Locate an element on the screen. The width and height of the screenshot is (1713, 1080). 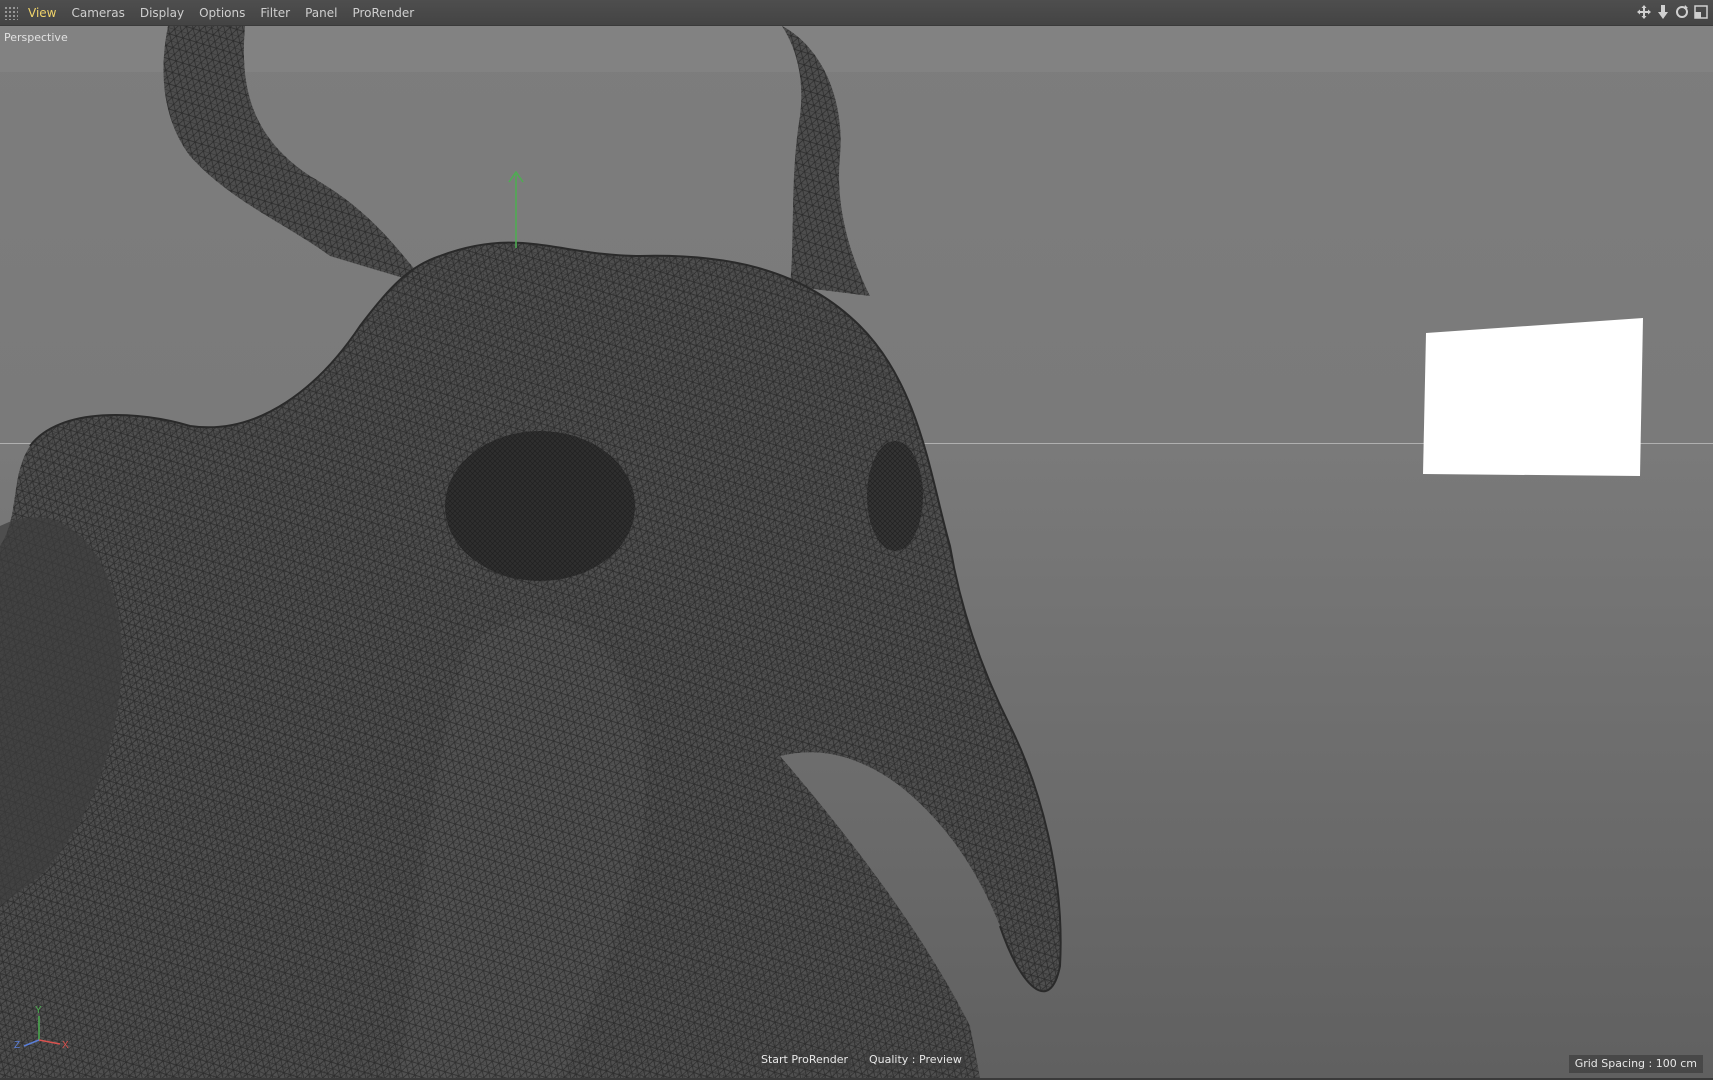
menu-display: Display is located at coordinates (162, 13).